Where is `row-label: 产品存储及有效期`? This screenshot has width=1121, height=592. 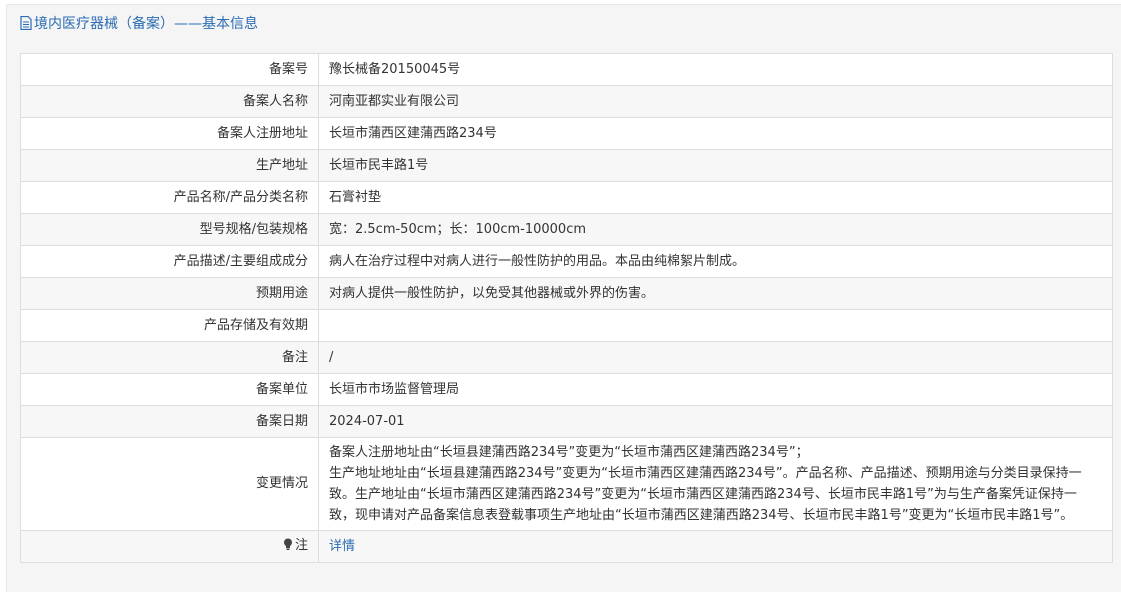
row-label: 产品存储及有效期 is located at coordinates (169, 325).